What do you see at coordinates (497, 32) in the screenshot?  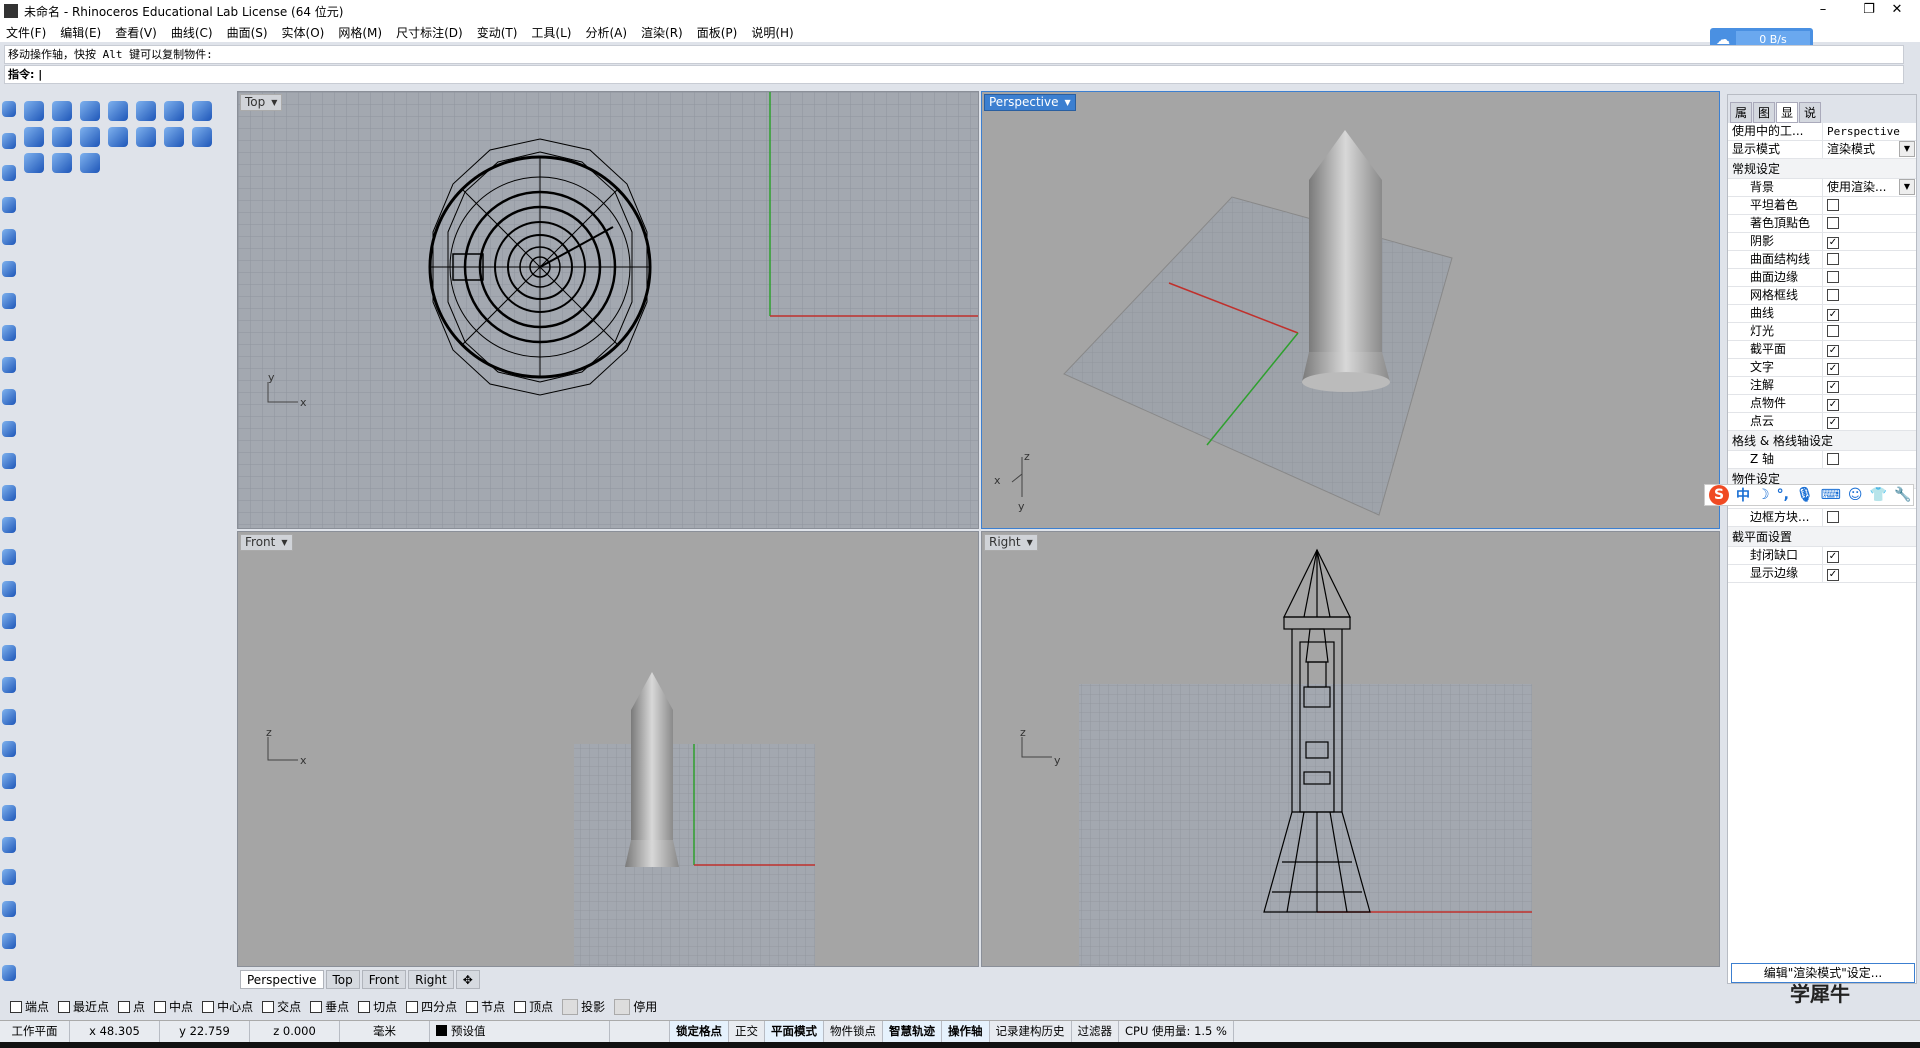 I see `menu-item: 变动(T)` at bounding box center [497, 32].